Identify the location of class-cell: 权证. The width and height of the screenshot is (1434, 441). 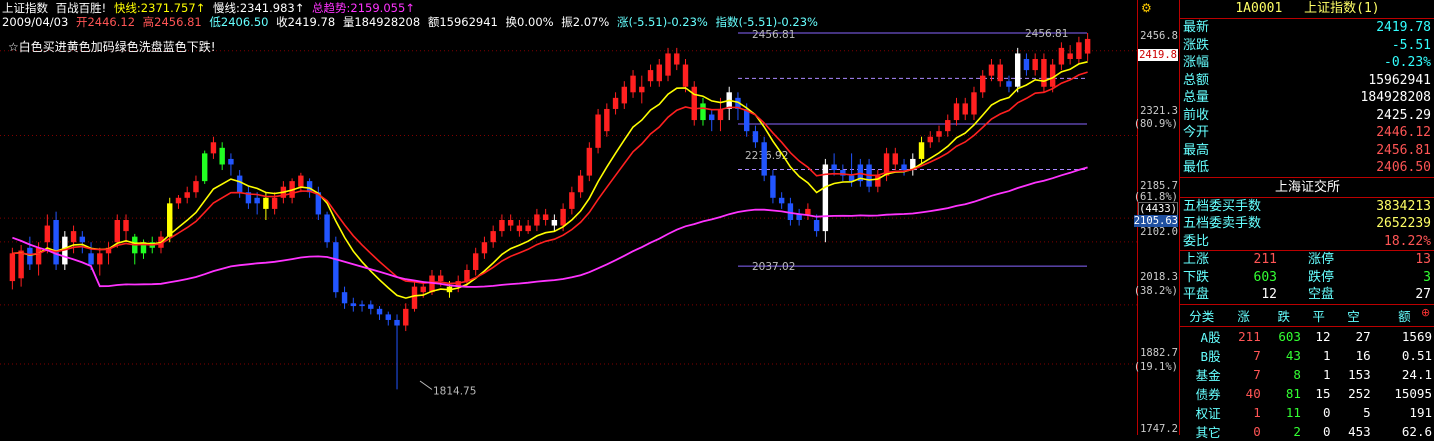
(1208, 413).